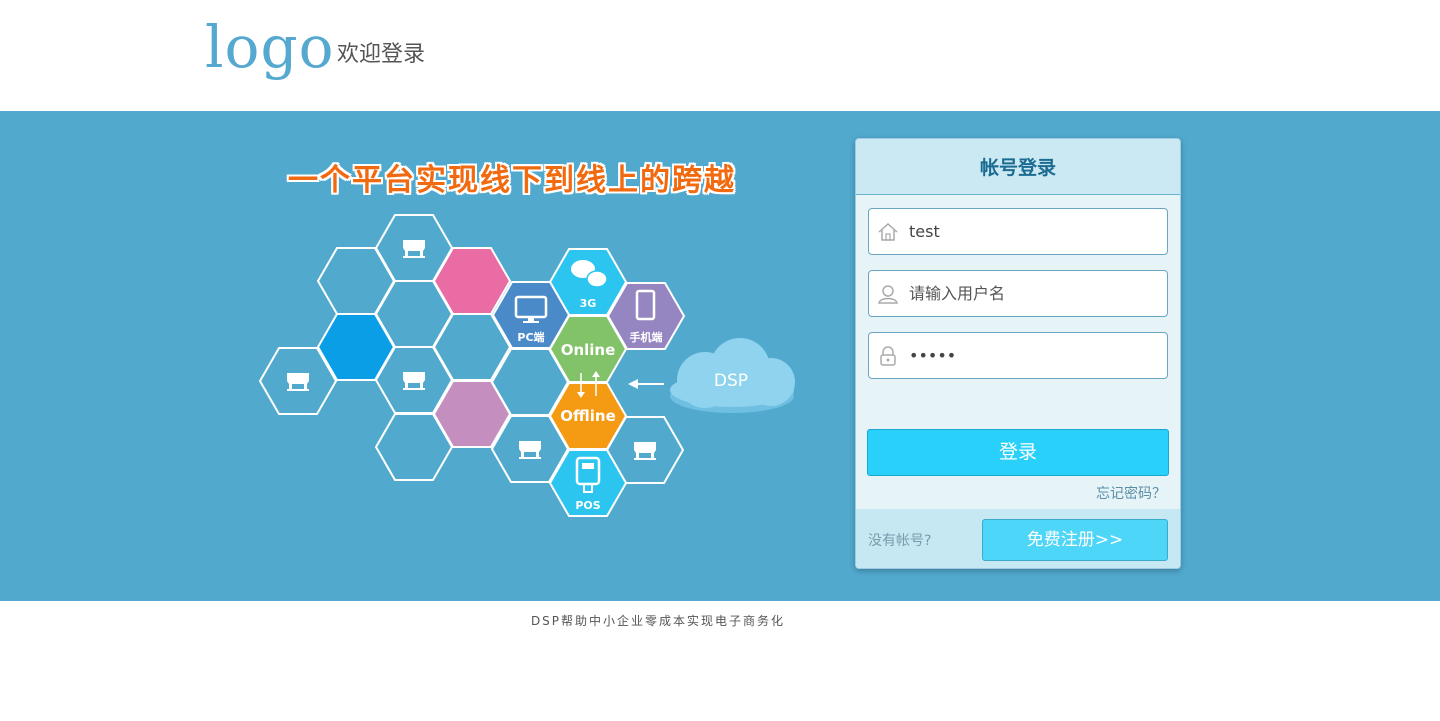 This screenshot has height=721, width=1440. I want to click on dsp-cloud-icon: DSP, so click(732, 375).